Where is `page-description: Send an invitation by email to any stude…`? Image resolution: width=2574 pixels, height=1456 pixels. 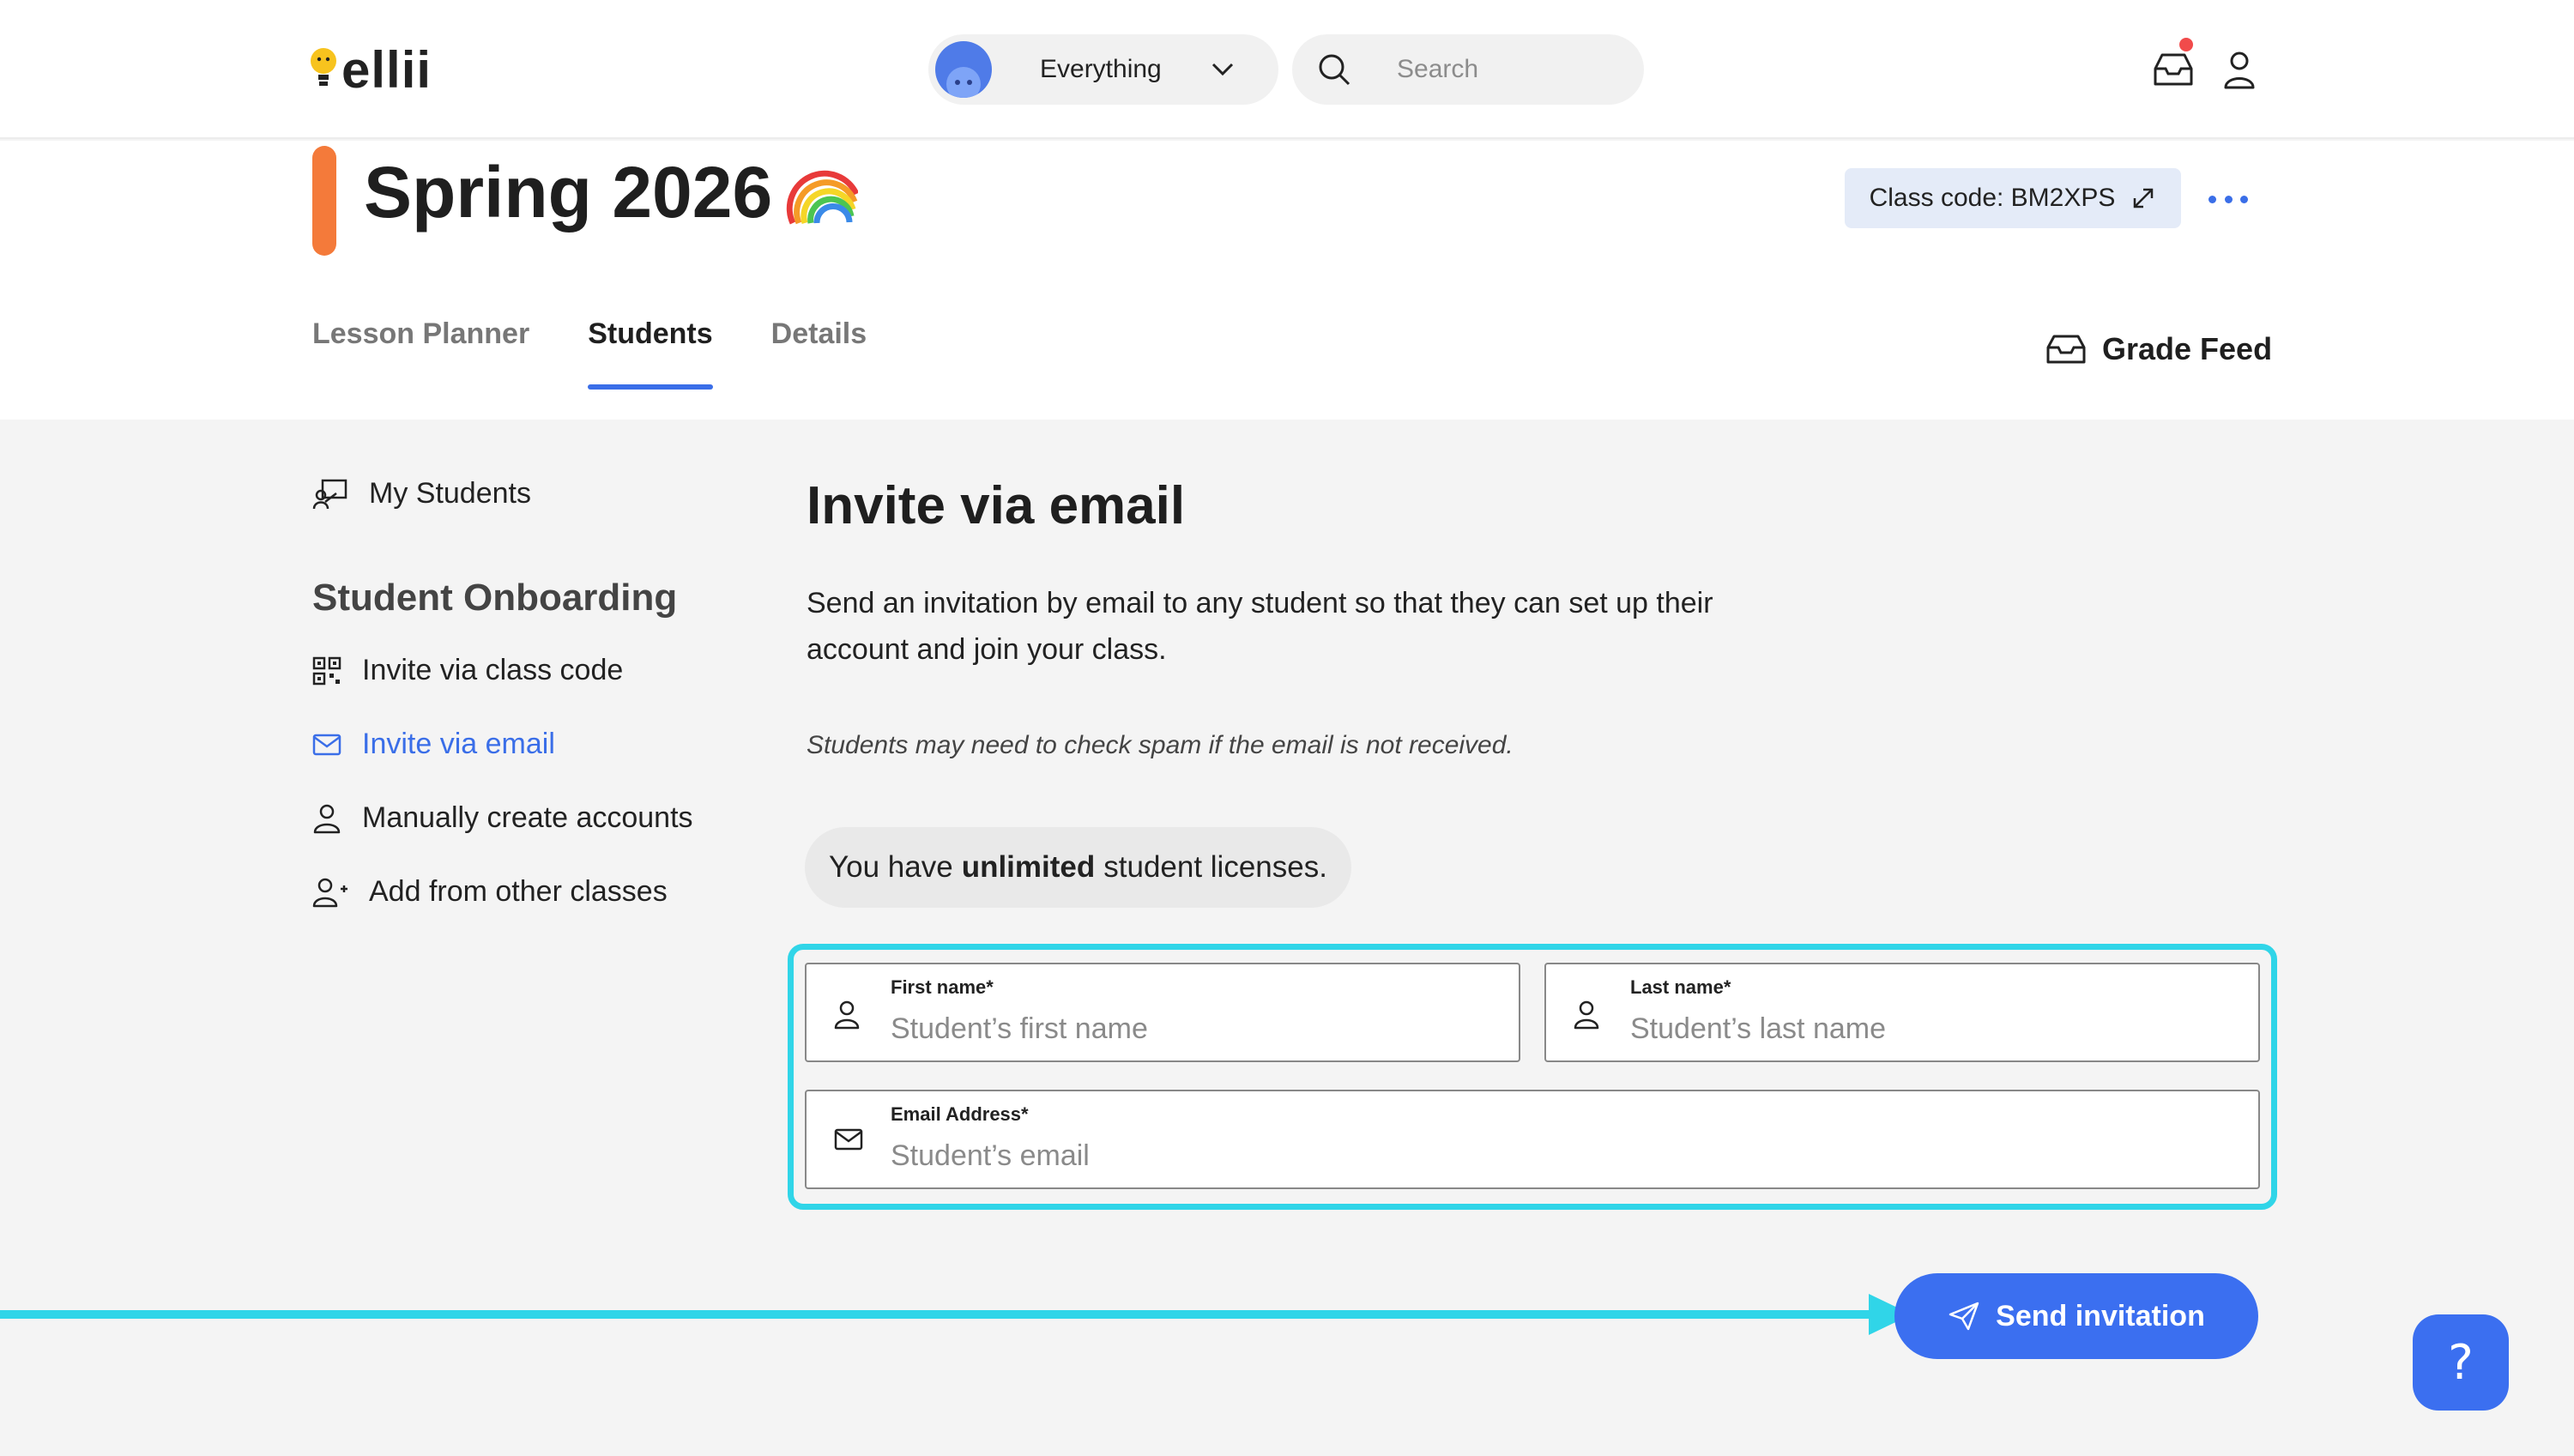
page-description: Send an invitation by email to any stude… is located at coordinates (1260, 626).